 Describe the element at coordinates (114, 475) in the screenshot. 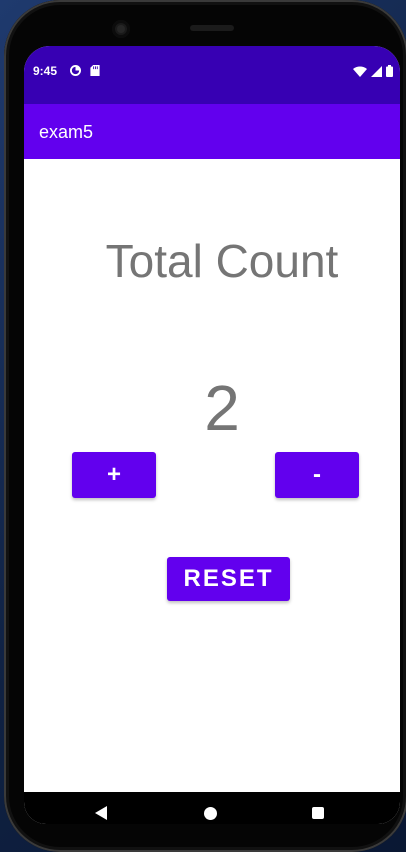

I see `increment-button: +` at that location.